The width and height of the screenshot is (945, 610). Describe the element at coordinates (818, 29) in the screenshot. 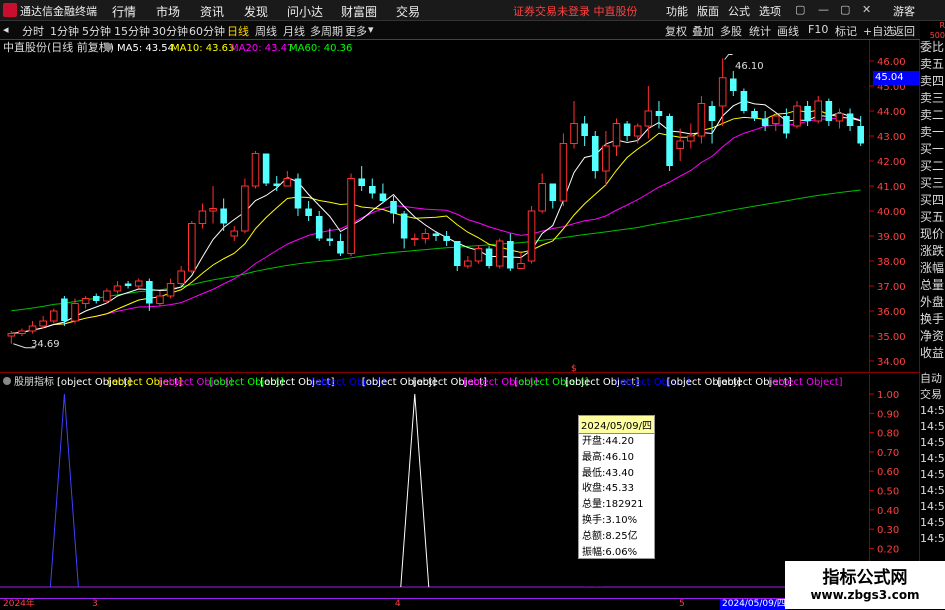

I see `f10-button: F10` at that location.